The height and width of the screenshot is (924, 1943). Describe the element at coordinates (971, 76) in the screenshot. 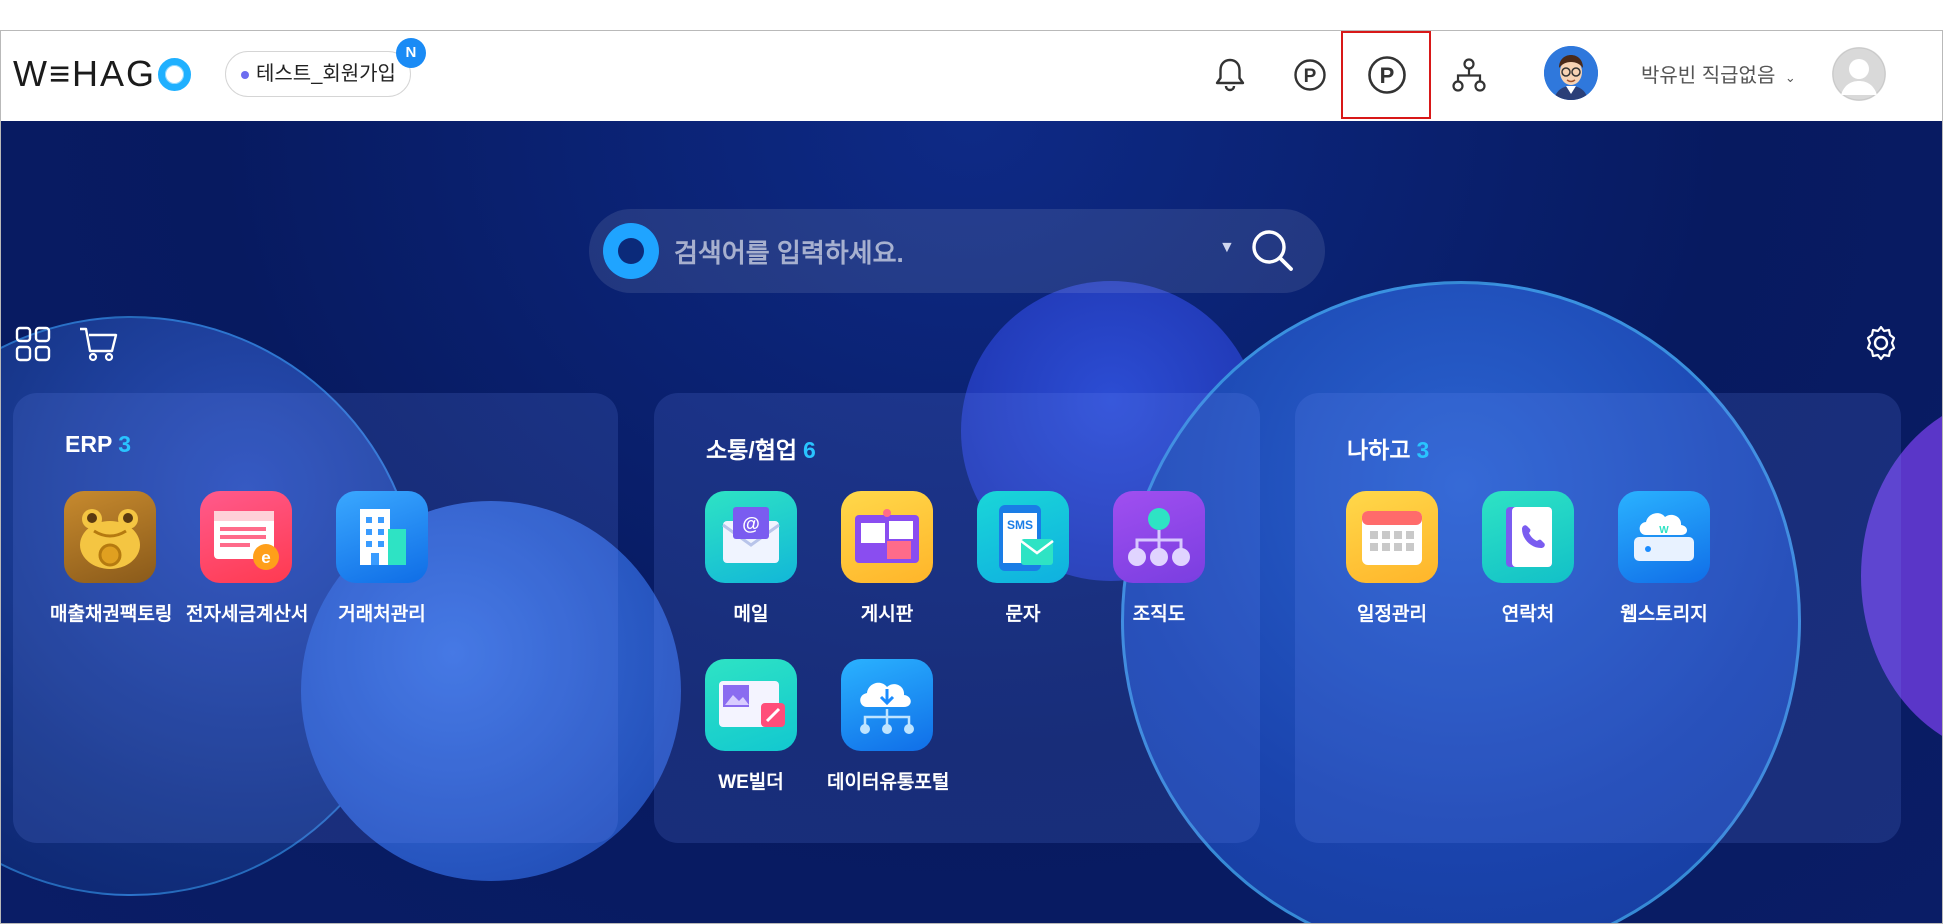

I see `top-header: W≡HAG 테스트_회원가입 N P P 박유빈 직급없음 ⌄` at that location.